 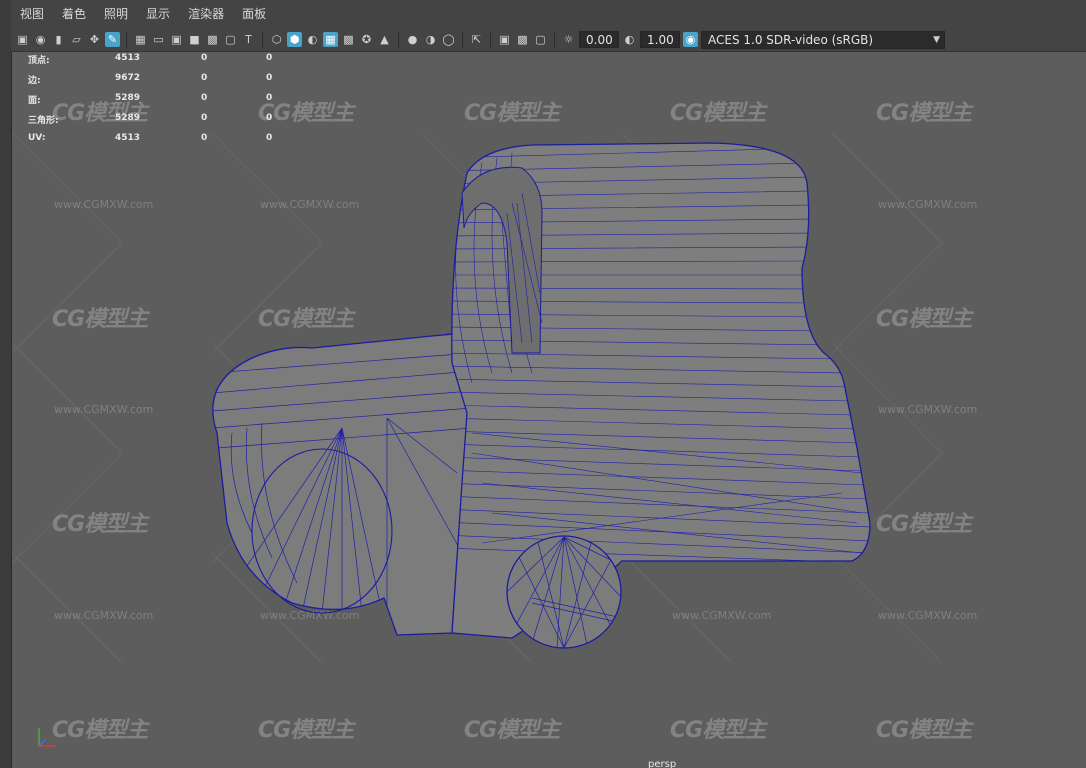 What do you see at coordinates (176, 39) in the screenshot?
I see `resolution-gate-icon: ▣` at bounding box center [176, 39].